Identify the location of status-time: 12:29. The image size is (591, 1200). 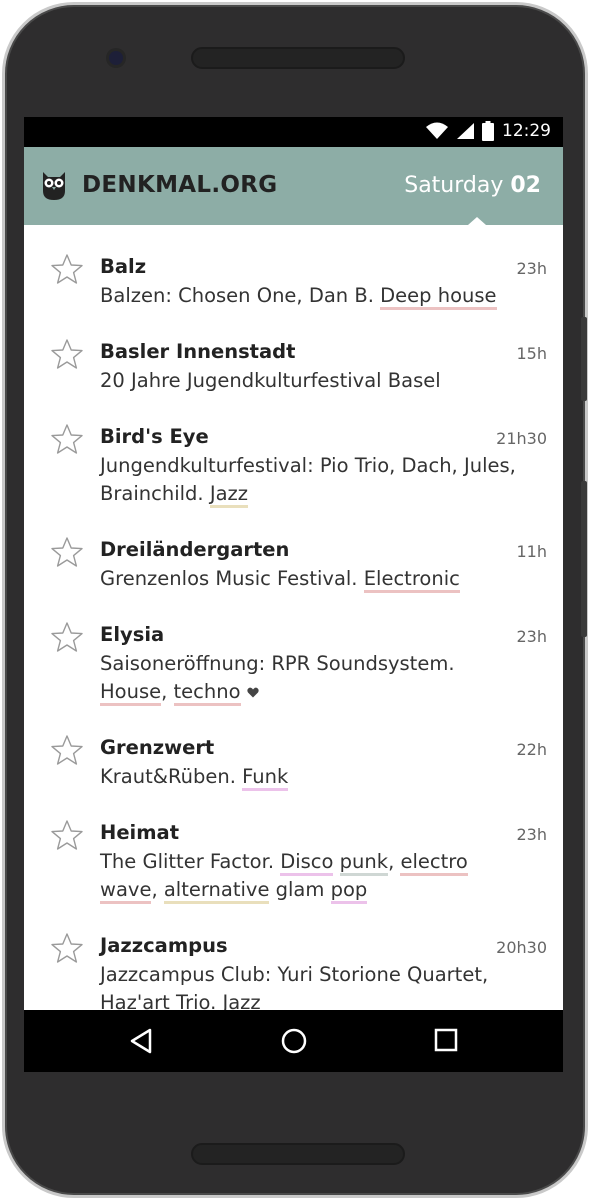
(526, 131).